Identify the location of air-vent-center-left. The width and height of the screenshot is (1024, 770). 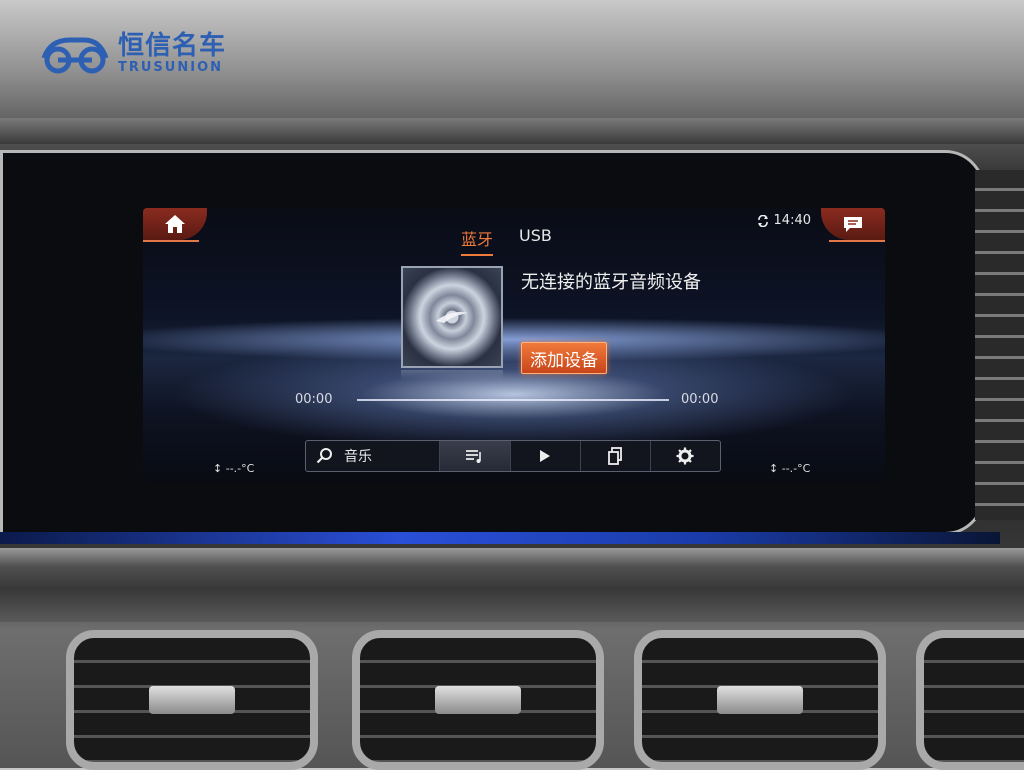
(478, 700).